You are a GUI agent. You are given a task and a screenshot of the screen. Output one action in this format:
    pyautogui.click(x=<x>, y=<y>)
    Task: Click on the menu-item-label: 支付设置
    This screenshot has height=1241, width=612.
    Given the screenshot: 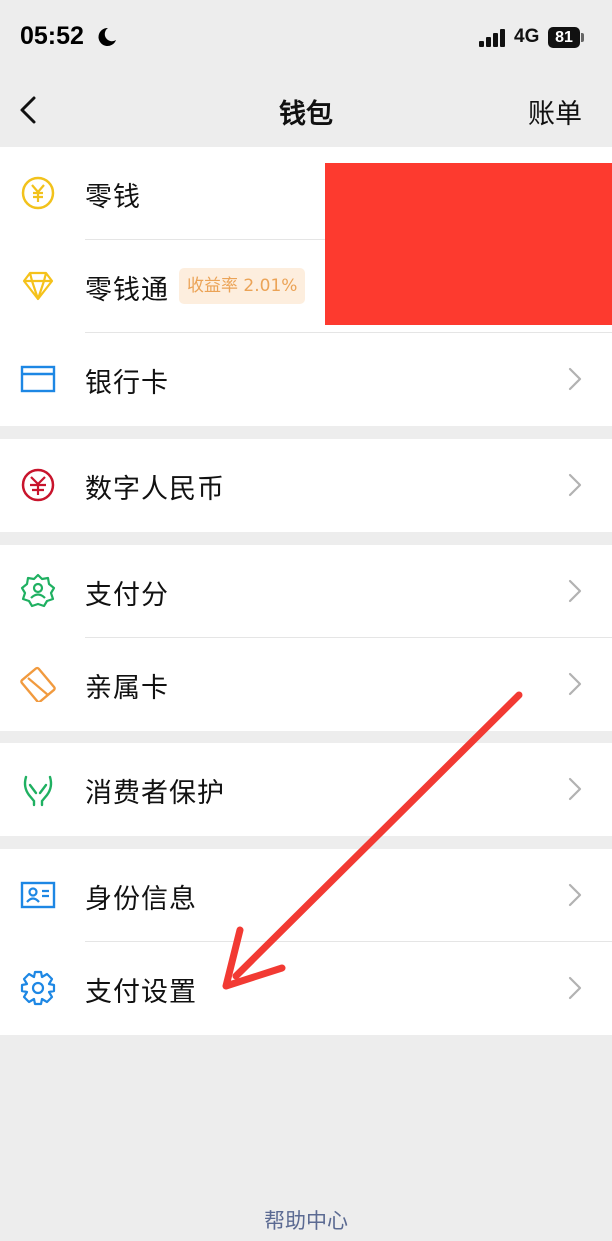 What is the action you would take?
    pyautogui.click(x=141, y=992)
    